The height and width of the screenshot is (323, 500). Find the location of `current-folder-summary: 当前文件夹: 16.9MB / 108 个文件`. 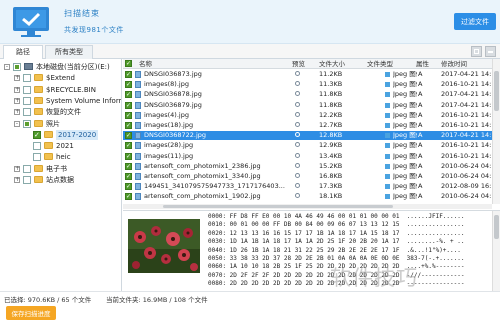

current-folder-summary: 当前文件夹: 16.9MB / 108 个文件 is located at coordinates (157, 300).